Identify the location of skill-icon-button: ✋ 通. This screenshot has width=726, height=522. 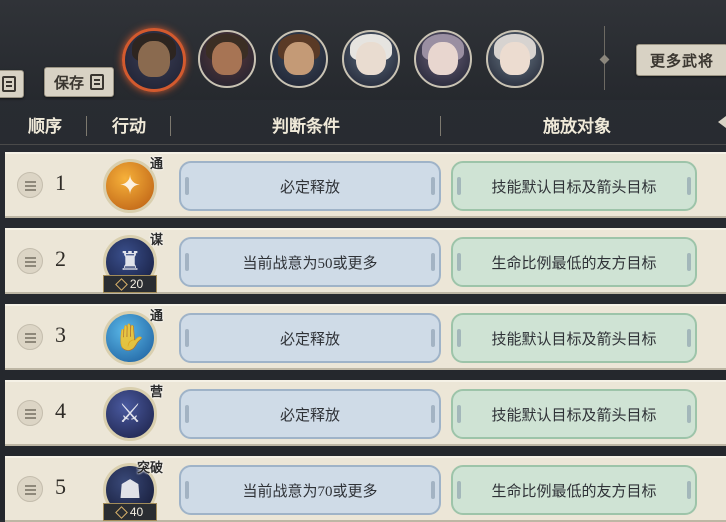
(133, 336).